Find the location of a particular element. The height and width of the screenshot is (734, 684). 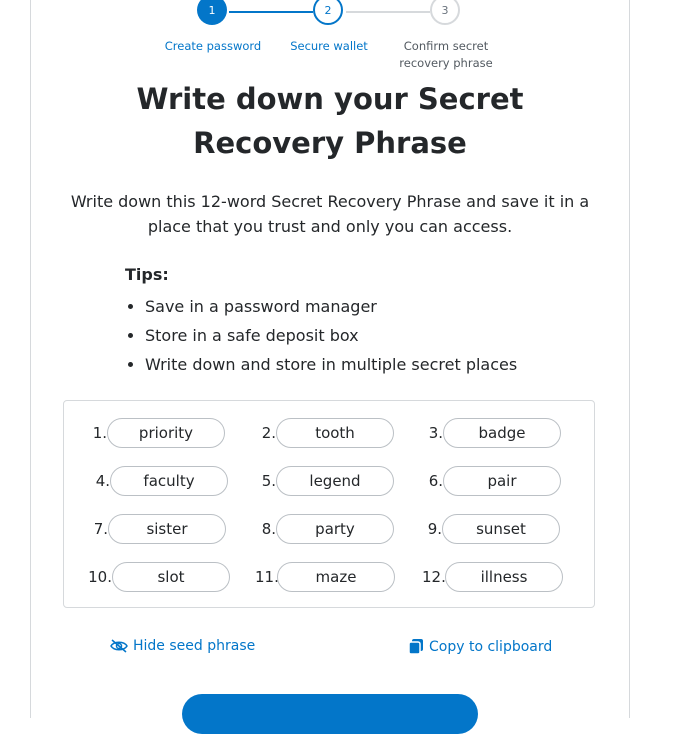

phrase-word-4: 4. faculty is located at coordinates (158, 481).